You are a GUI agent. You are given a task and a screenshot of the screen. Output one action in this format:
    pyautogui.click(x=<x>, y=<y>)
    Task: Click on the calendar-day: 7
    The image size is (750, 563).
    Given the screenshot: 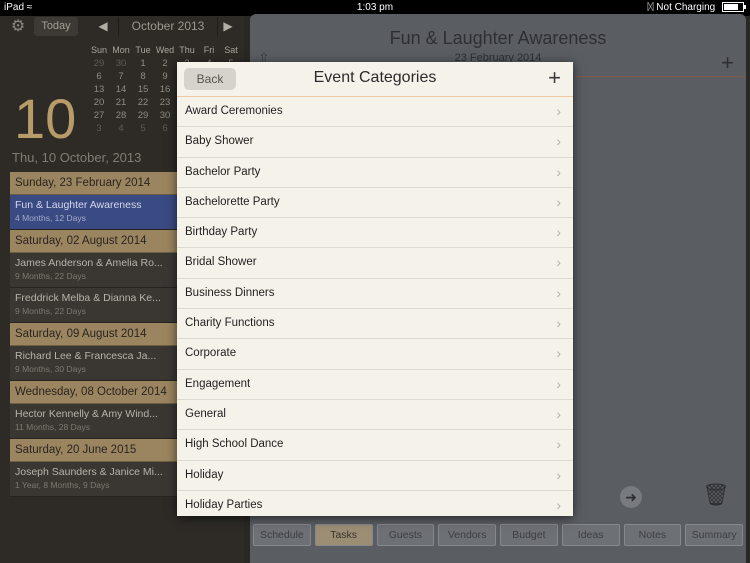 What is the action you would take?
    pyautogui.click(x=121, y=76)
    